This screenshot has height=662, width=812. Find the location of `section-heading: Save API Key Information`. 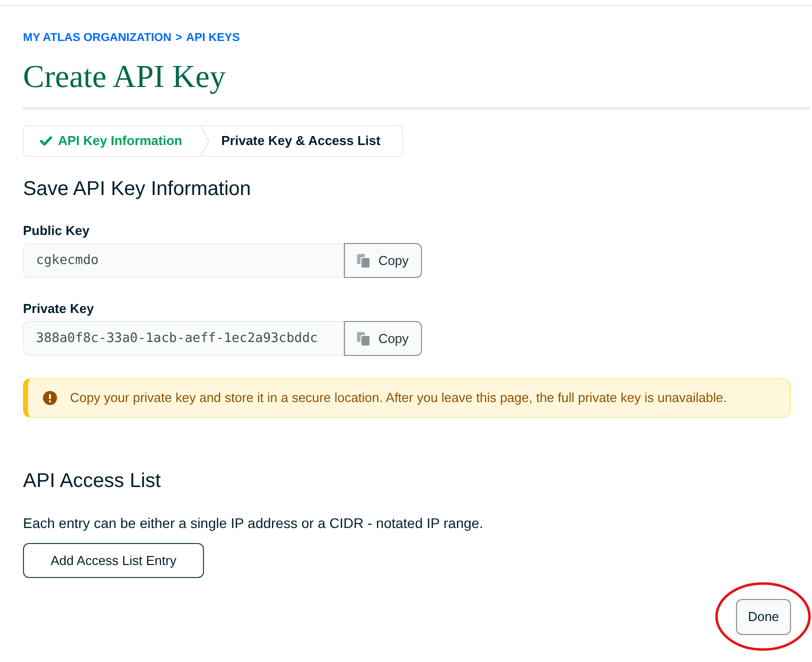

section-heading: Save API Key Information is located at coordinates (137, 189).